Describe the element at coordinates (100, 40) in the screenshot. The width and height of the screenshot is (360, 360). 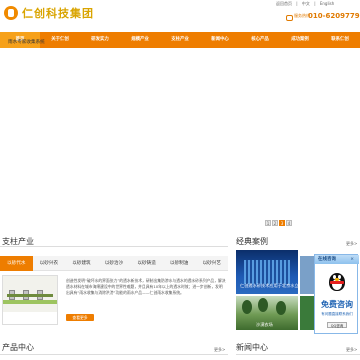
I see `nav-item-research: 研发实力` at that location.